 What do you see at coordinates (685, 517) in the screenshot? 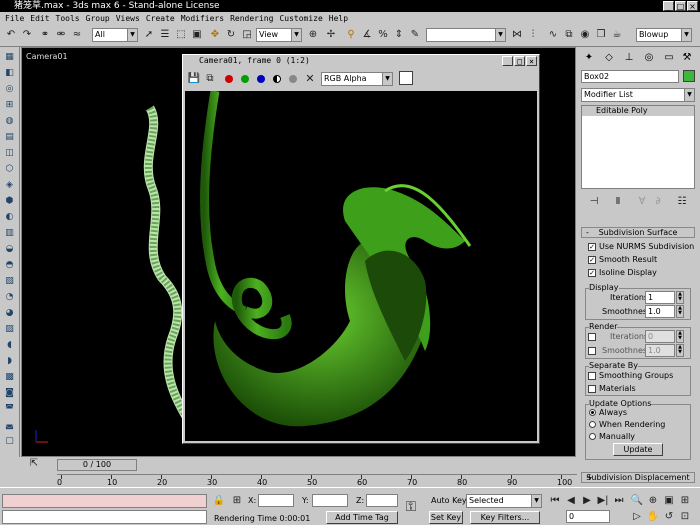
I see `maximize-viewport-icon: ⊡` at bounding box center [685, 517].